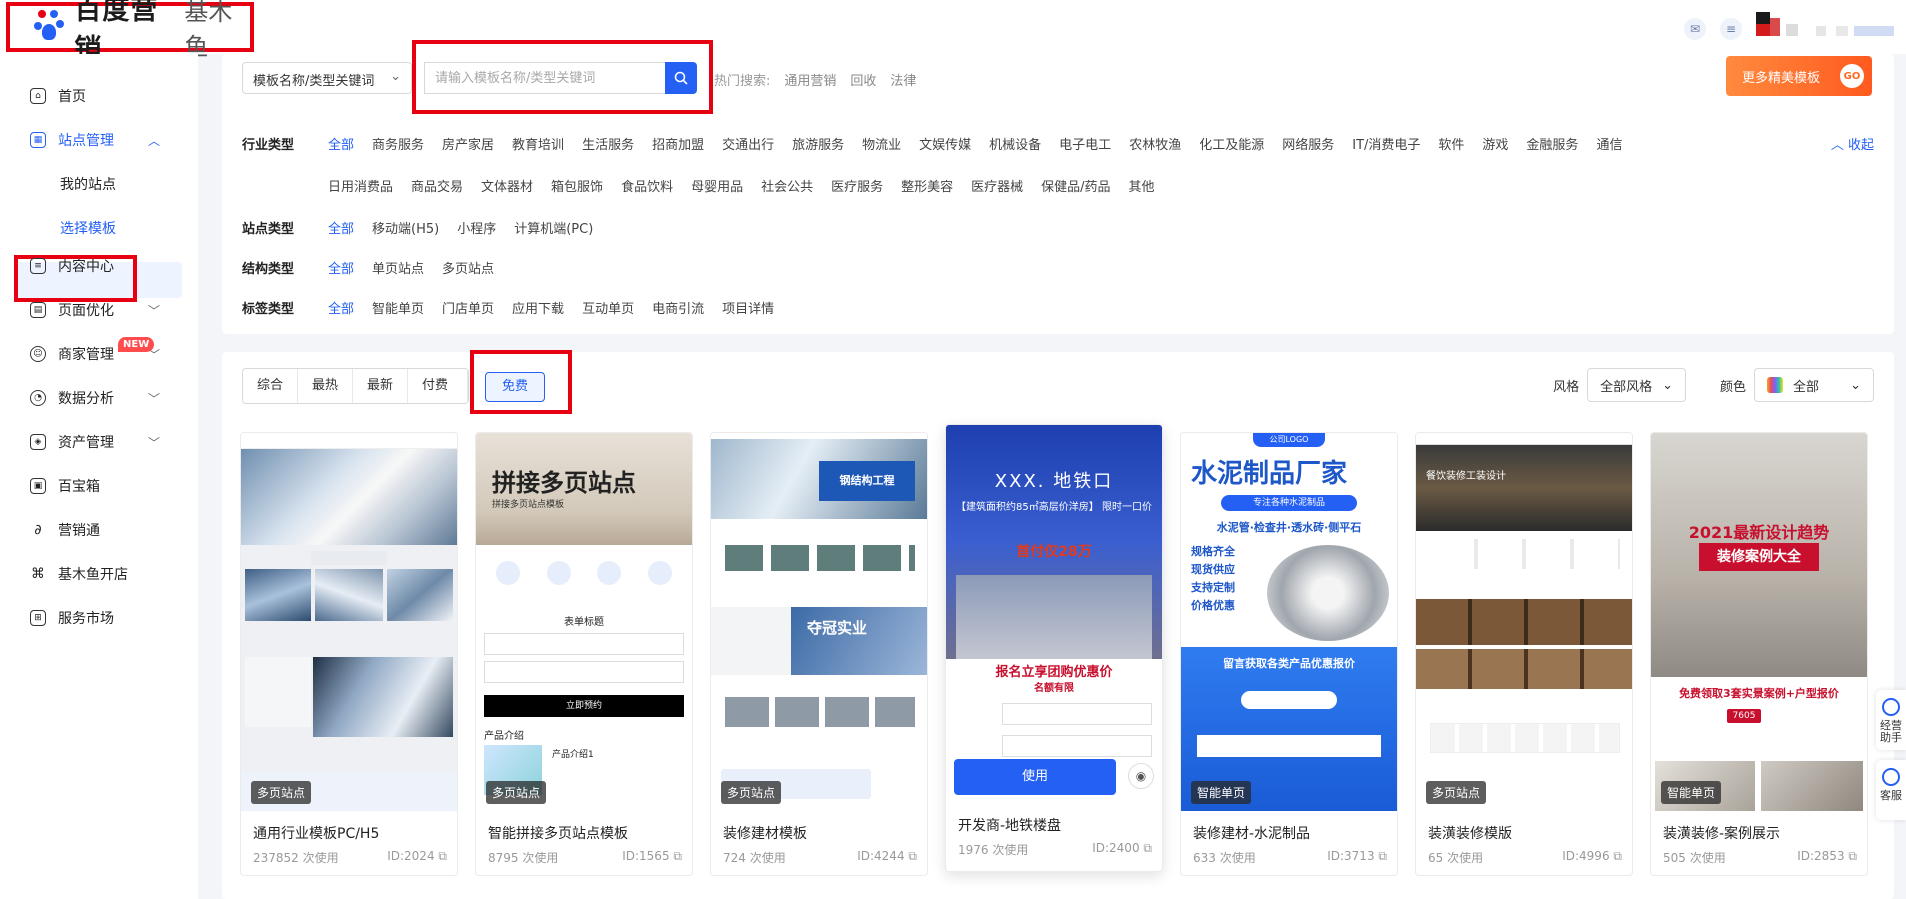 The height and width of the screenshot is (899, 1906). I want to click on site-type-option: 计算机端(PC), so click(553, 227).